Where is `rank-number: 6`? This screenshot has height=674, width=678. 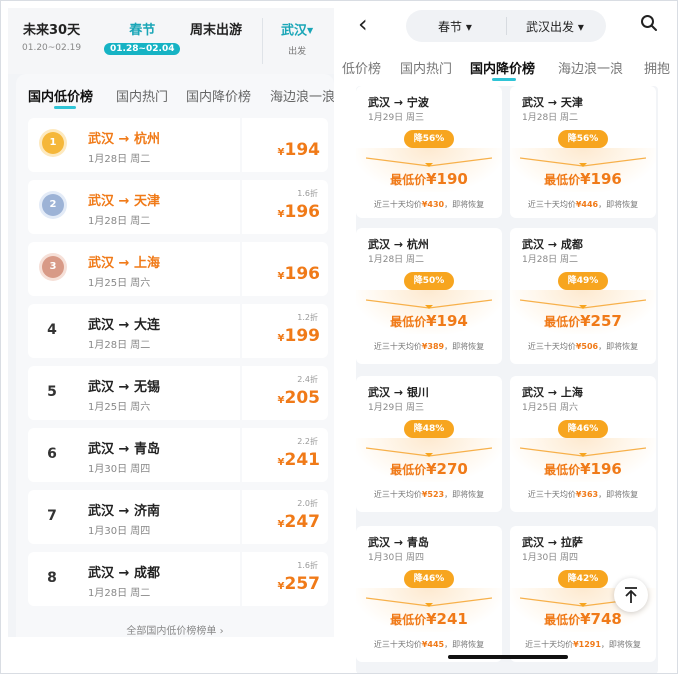 rank-number: 6 is located at coordinates (52, 454).